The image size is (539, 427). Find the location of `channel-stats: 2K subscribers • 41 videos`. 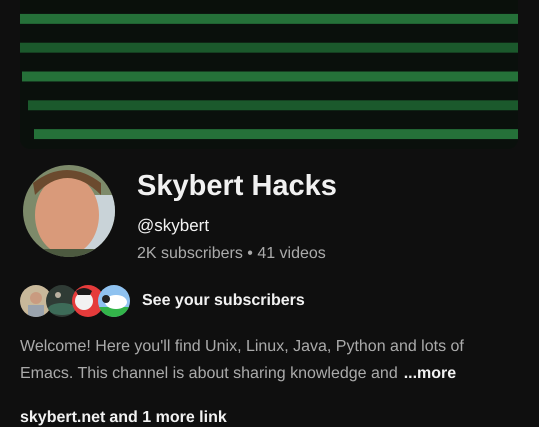

channel-stats: 2K subscribers • 41 videos is located at coordinates (232, 254).